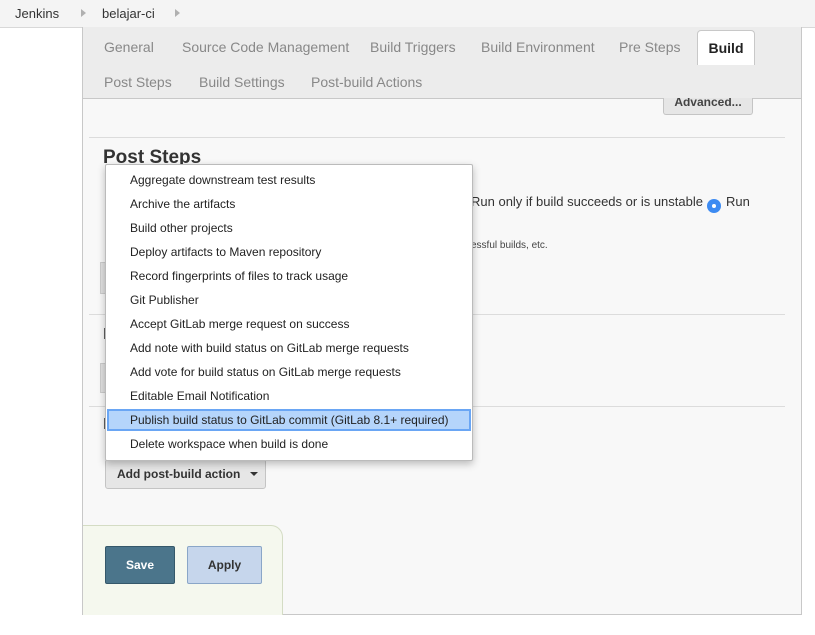  I want to click on menu-item: Editable Email Notification, so click(289, 396).